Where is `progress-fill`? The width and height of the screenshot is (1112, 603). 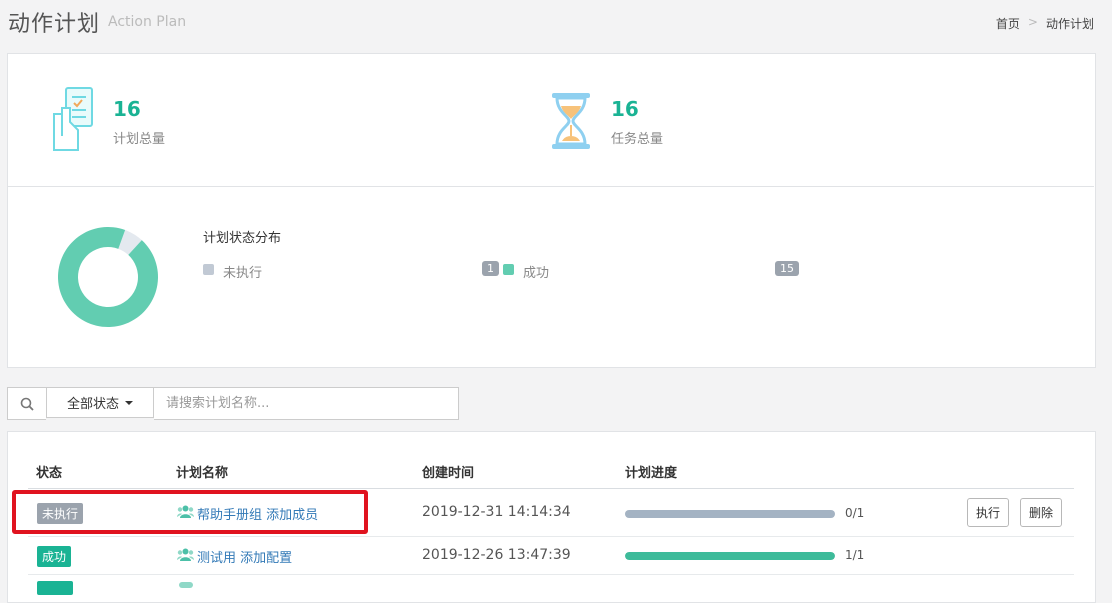
progress-fill is located at coordinates (730, 556).